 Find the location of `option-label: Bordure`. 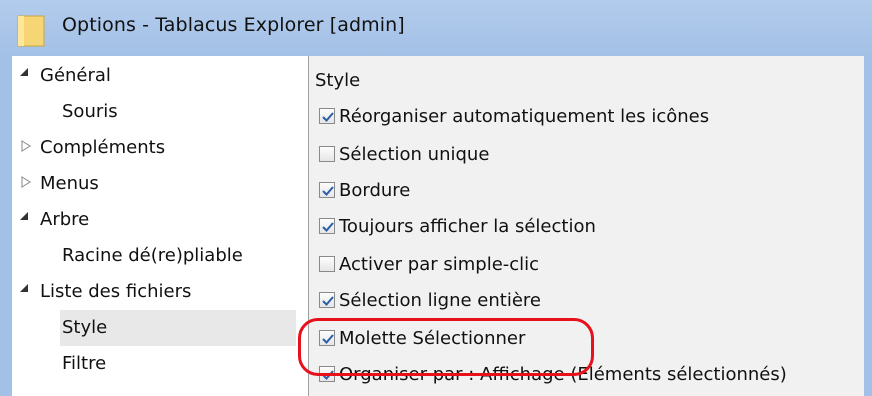

option-label: Bordure is located at coordinates (375, 190).